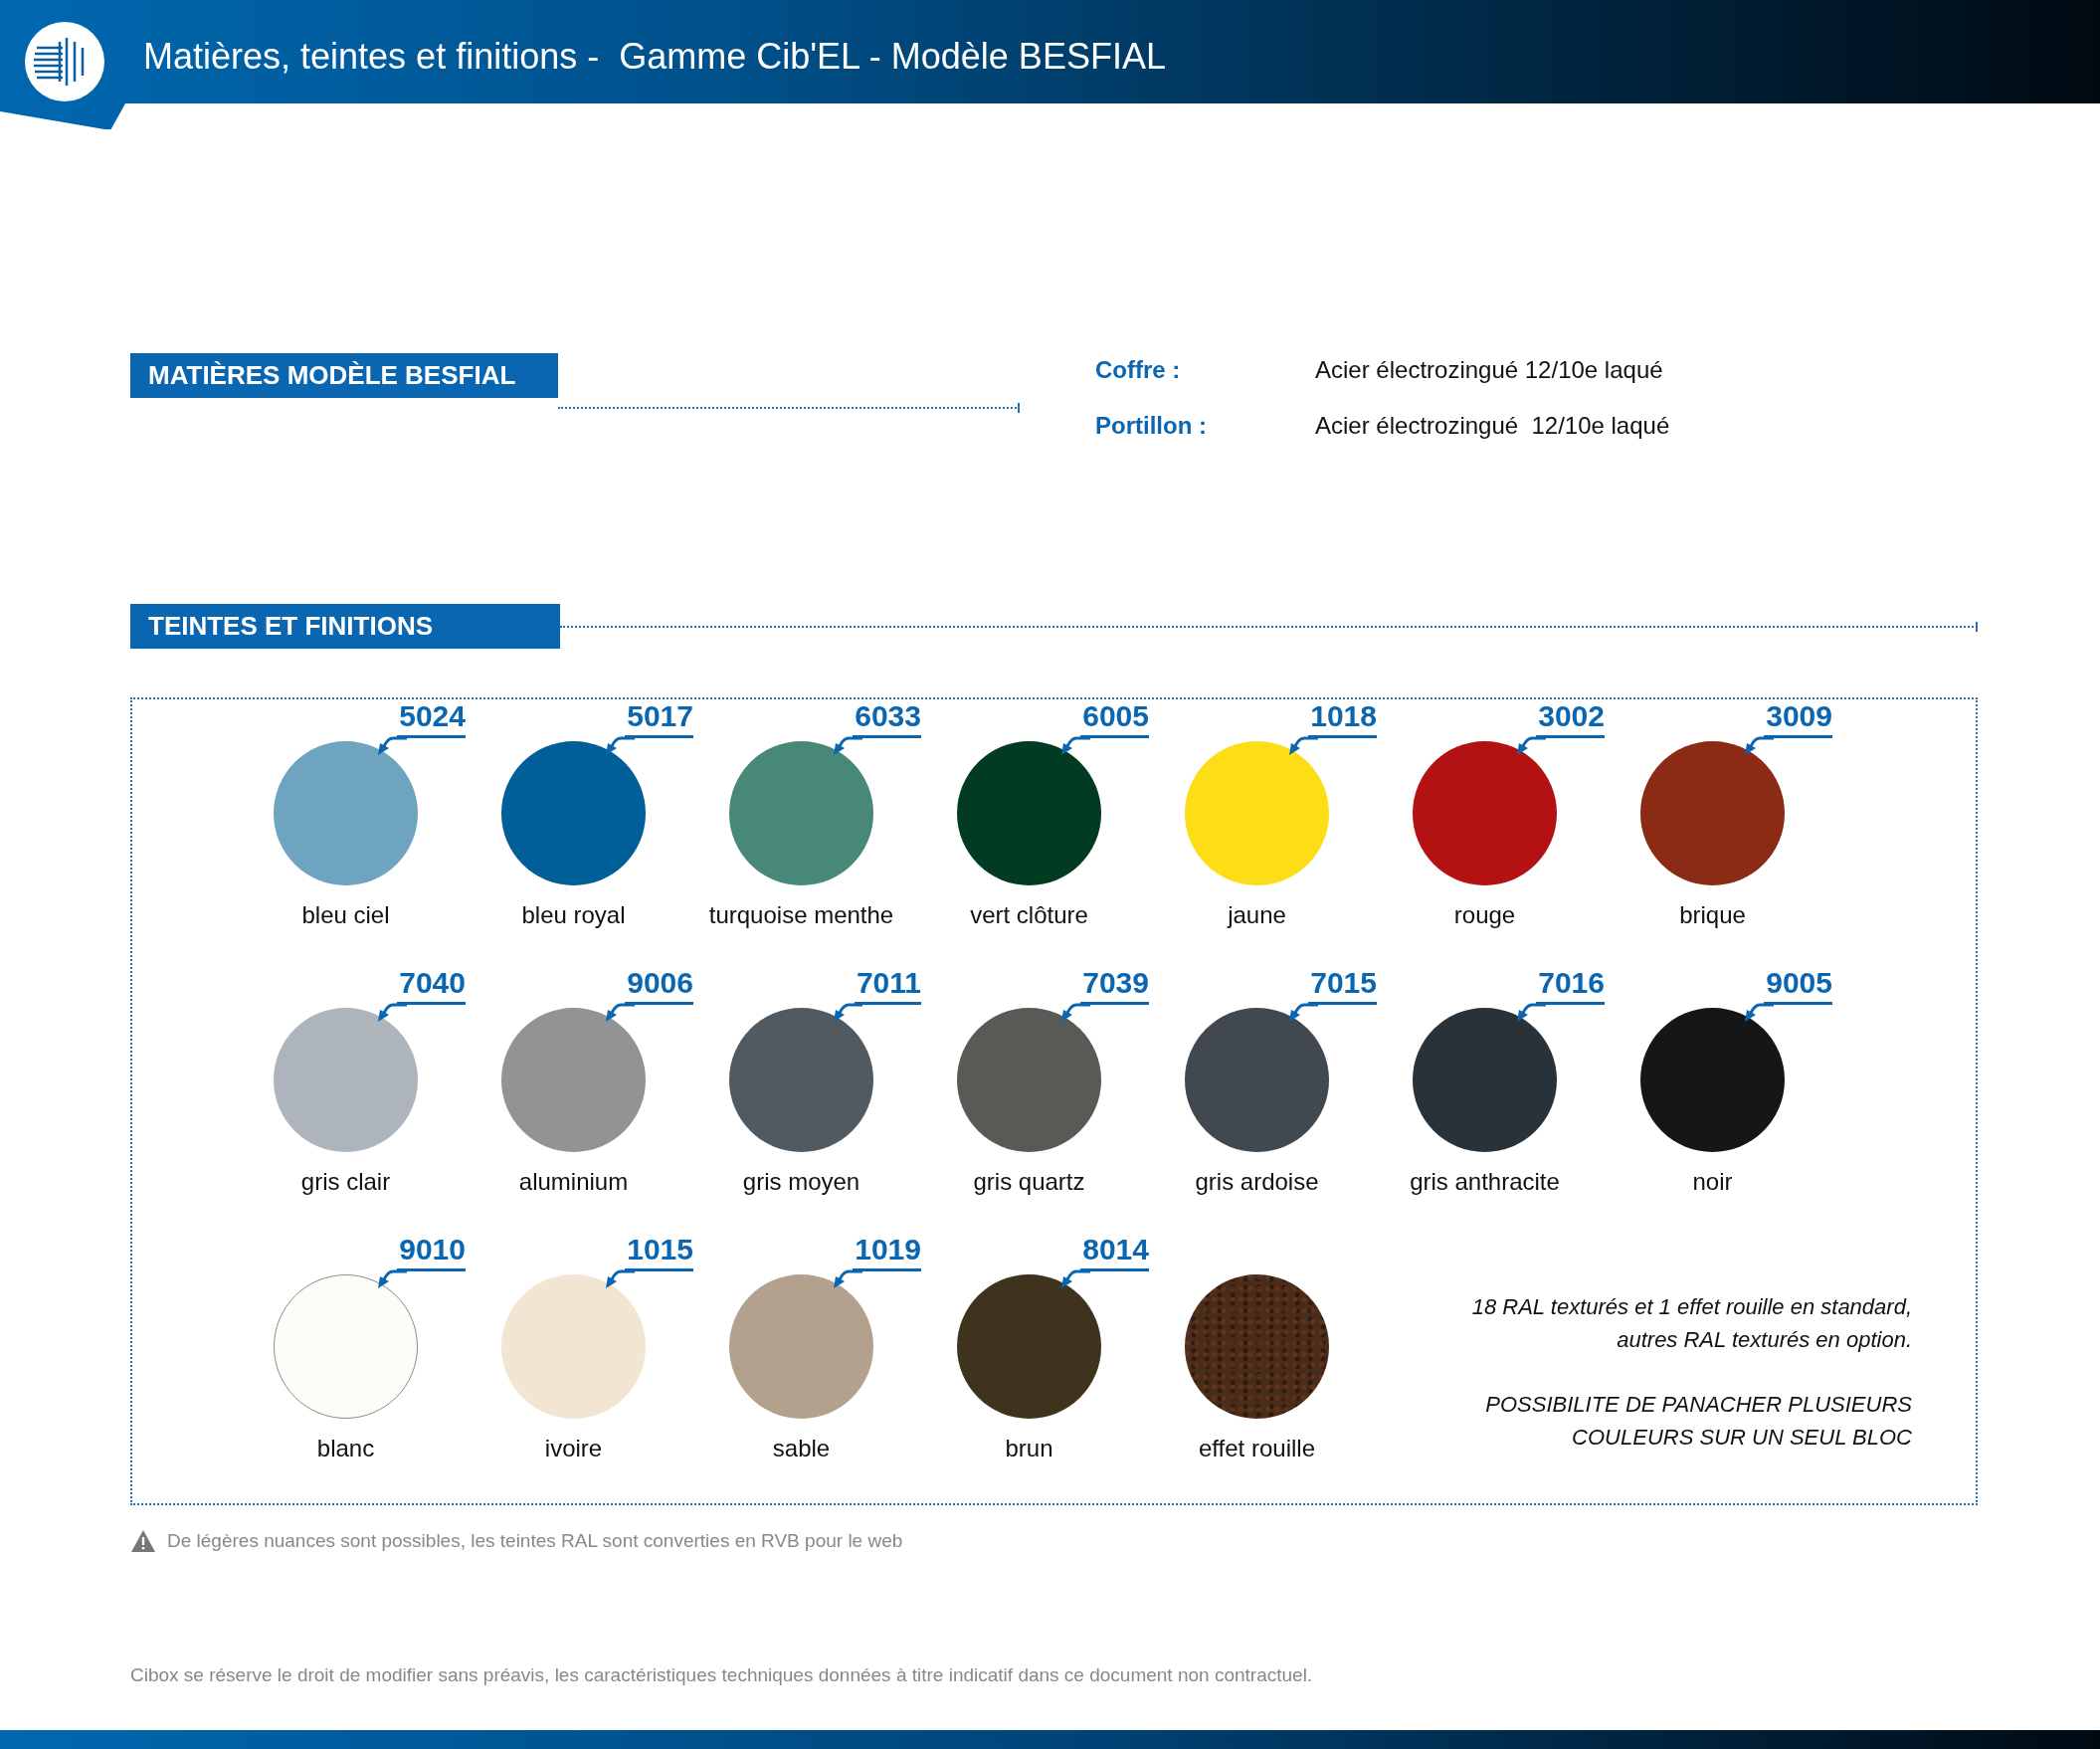 The height and width of the screenshot is (1749, 2100). Describe the element at coordinates (659, 1252) in the screenshot. I see `ral-code: 1015` at that location.